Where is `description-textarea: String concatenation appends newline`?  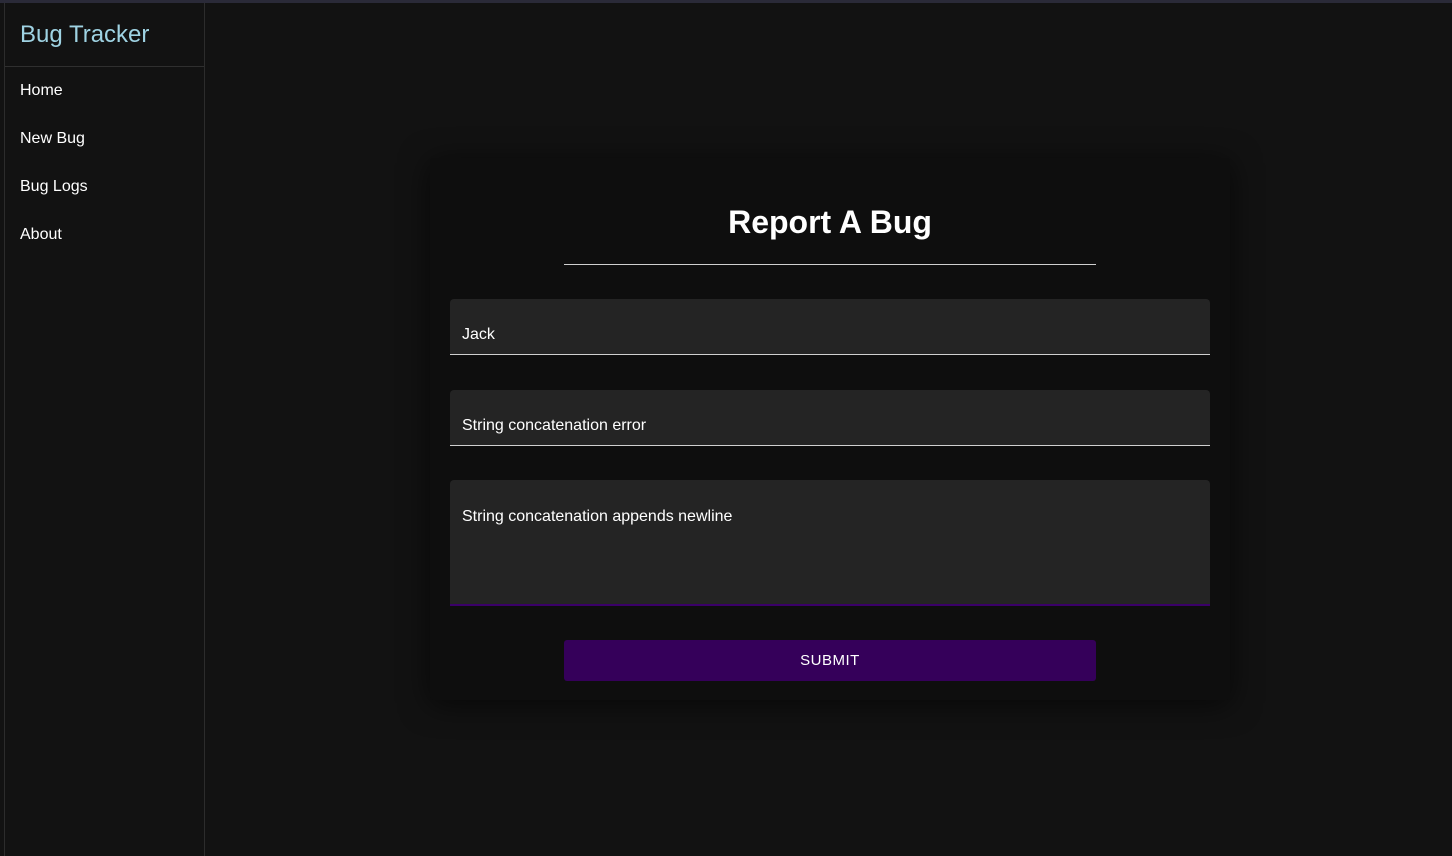 description-textarea: String concatenation appends newline is located at coordinates (830, 543).